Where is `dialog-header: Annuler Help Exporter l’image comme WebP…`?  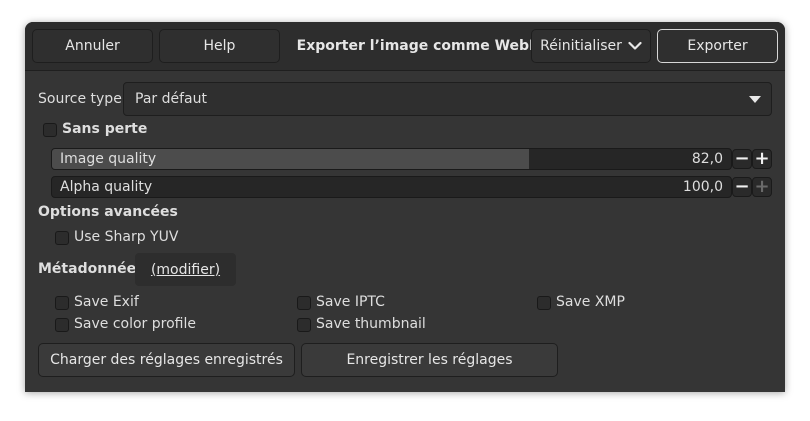 dialog-header: Annuler Help Exporter l’image comme WebP… is located at coordinates (405, 46).